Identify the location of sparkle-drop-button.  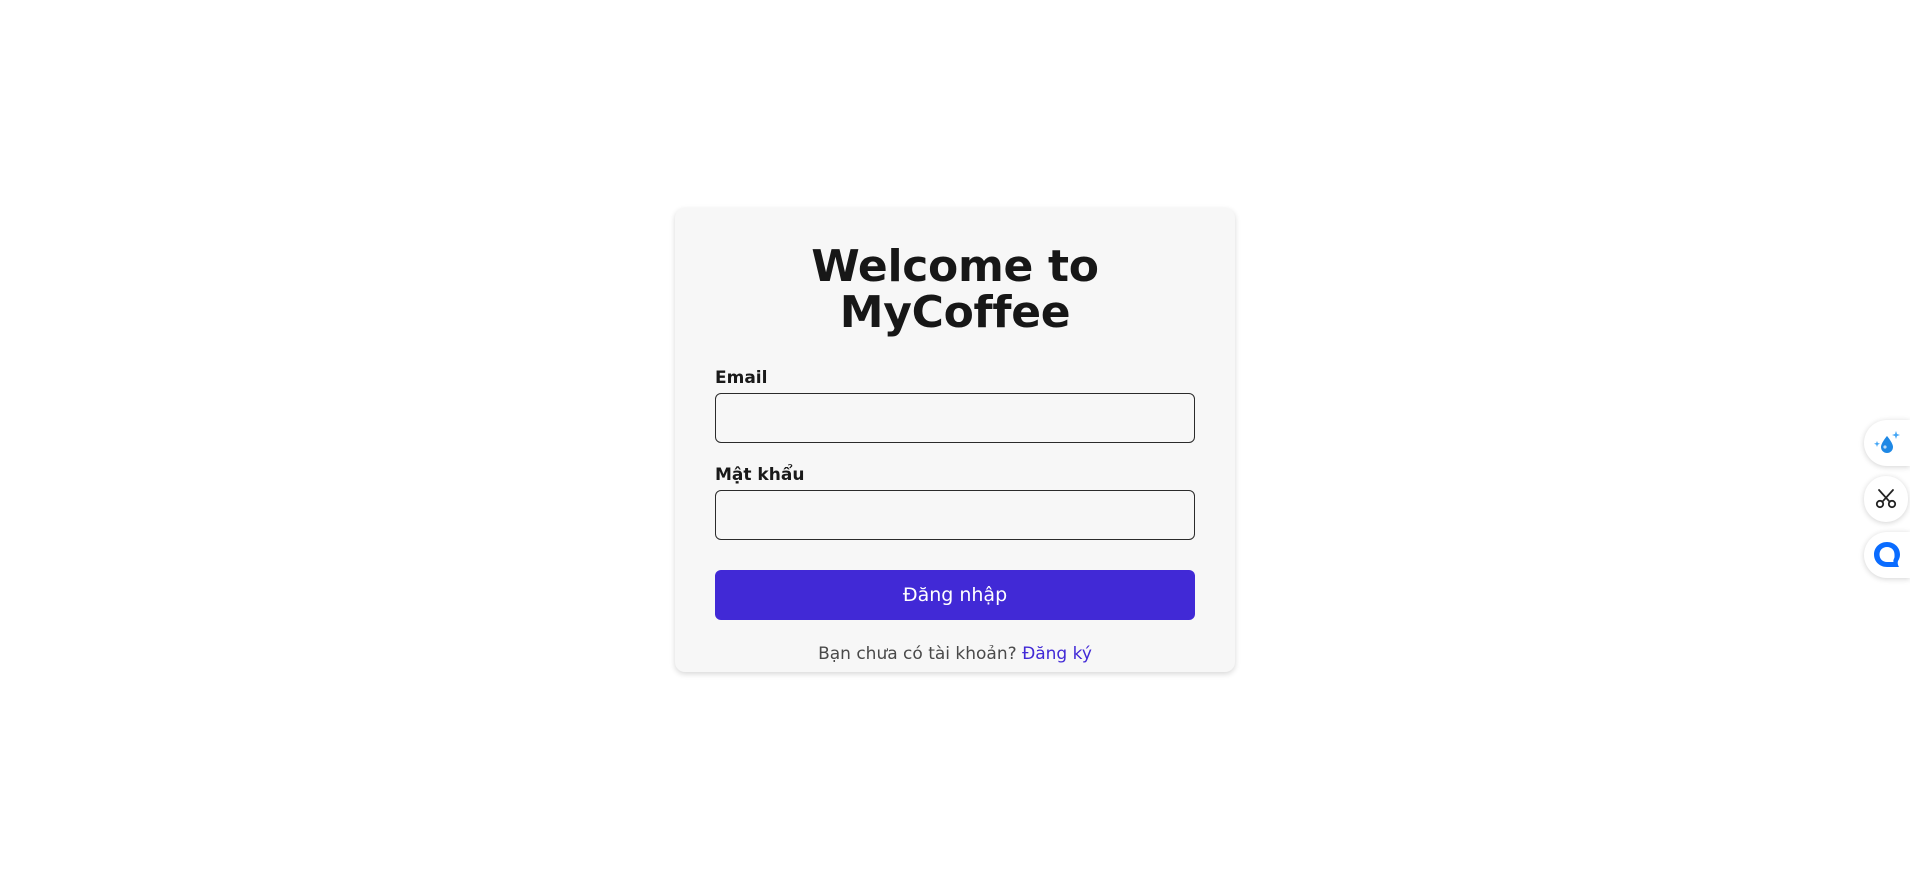
(1887, 443).